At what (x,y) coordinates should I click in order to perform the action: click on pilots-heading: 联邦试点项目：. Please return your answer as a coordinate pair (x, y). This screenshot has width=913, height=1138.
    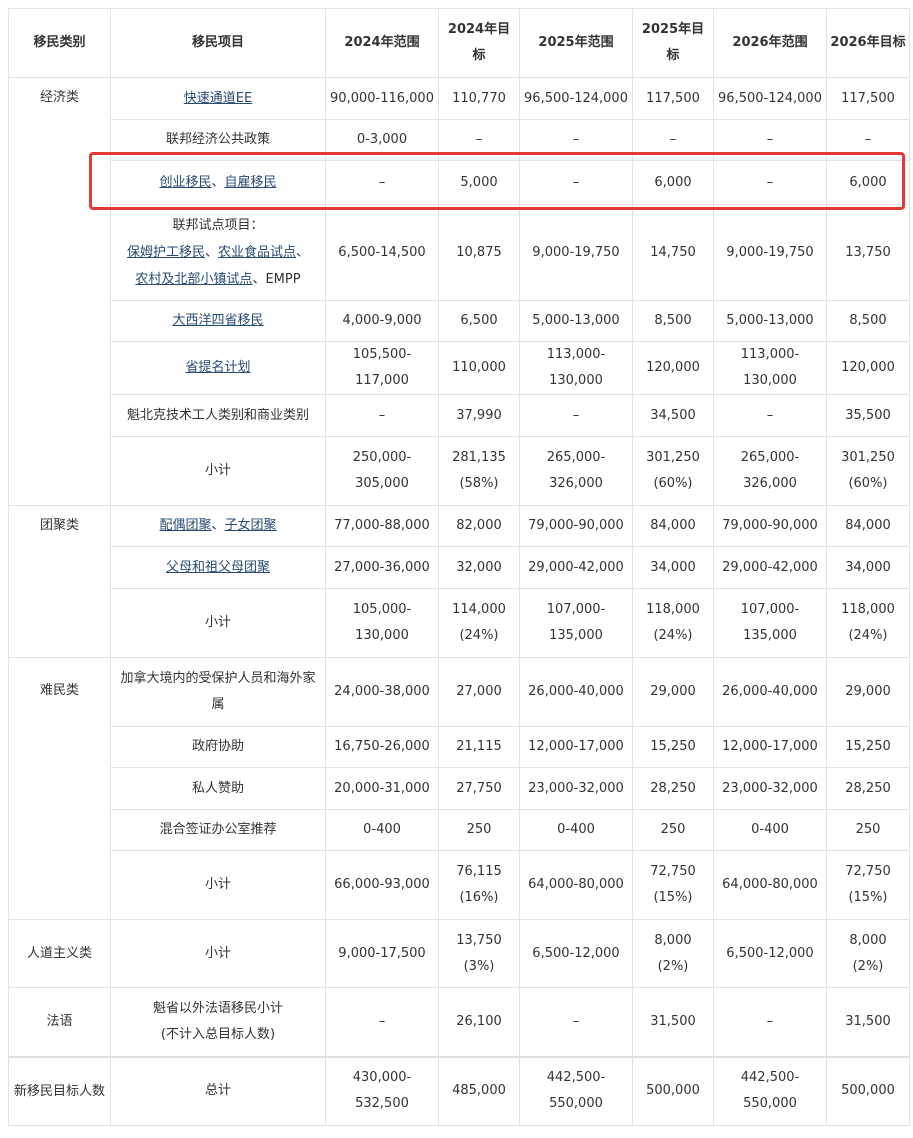
    Looking at the image, I should click on (218, 225).